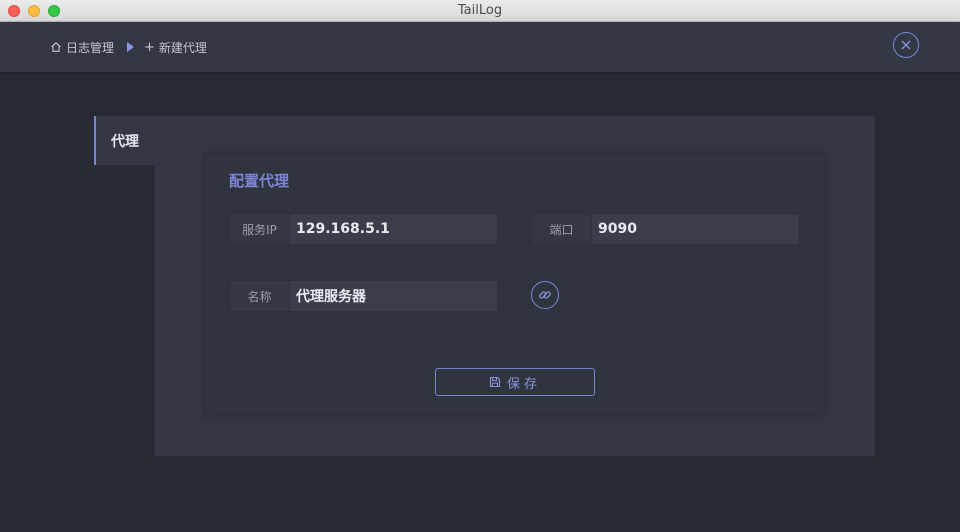 The width and height of the screenshot is (960, 532). What do you see at coordinates (495, 382) in the screenshot?
I see `save-icon` at bounding box center [495, 382].